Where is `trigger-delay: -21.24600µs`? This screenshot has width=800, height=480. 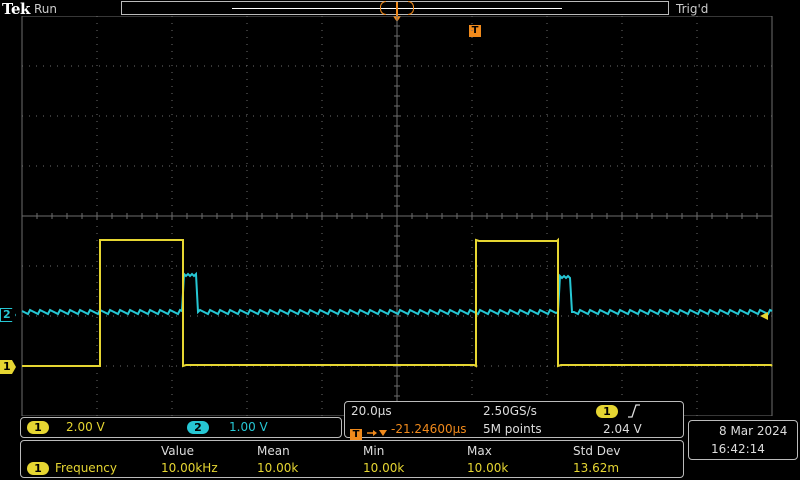 trigger-delay: -21.24600µs is located at coordinates (428, 429).